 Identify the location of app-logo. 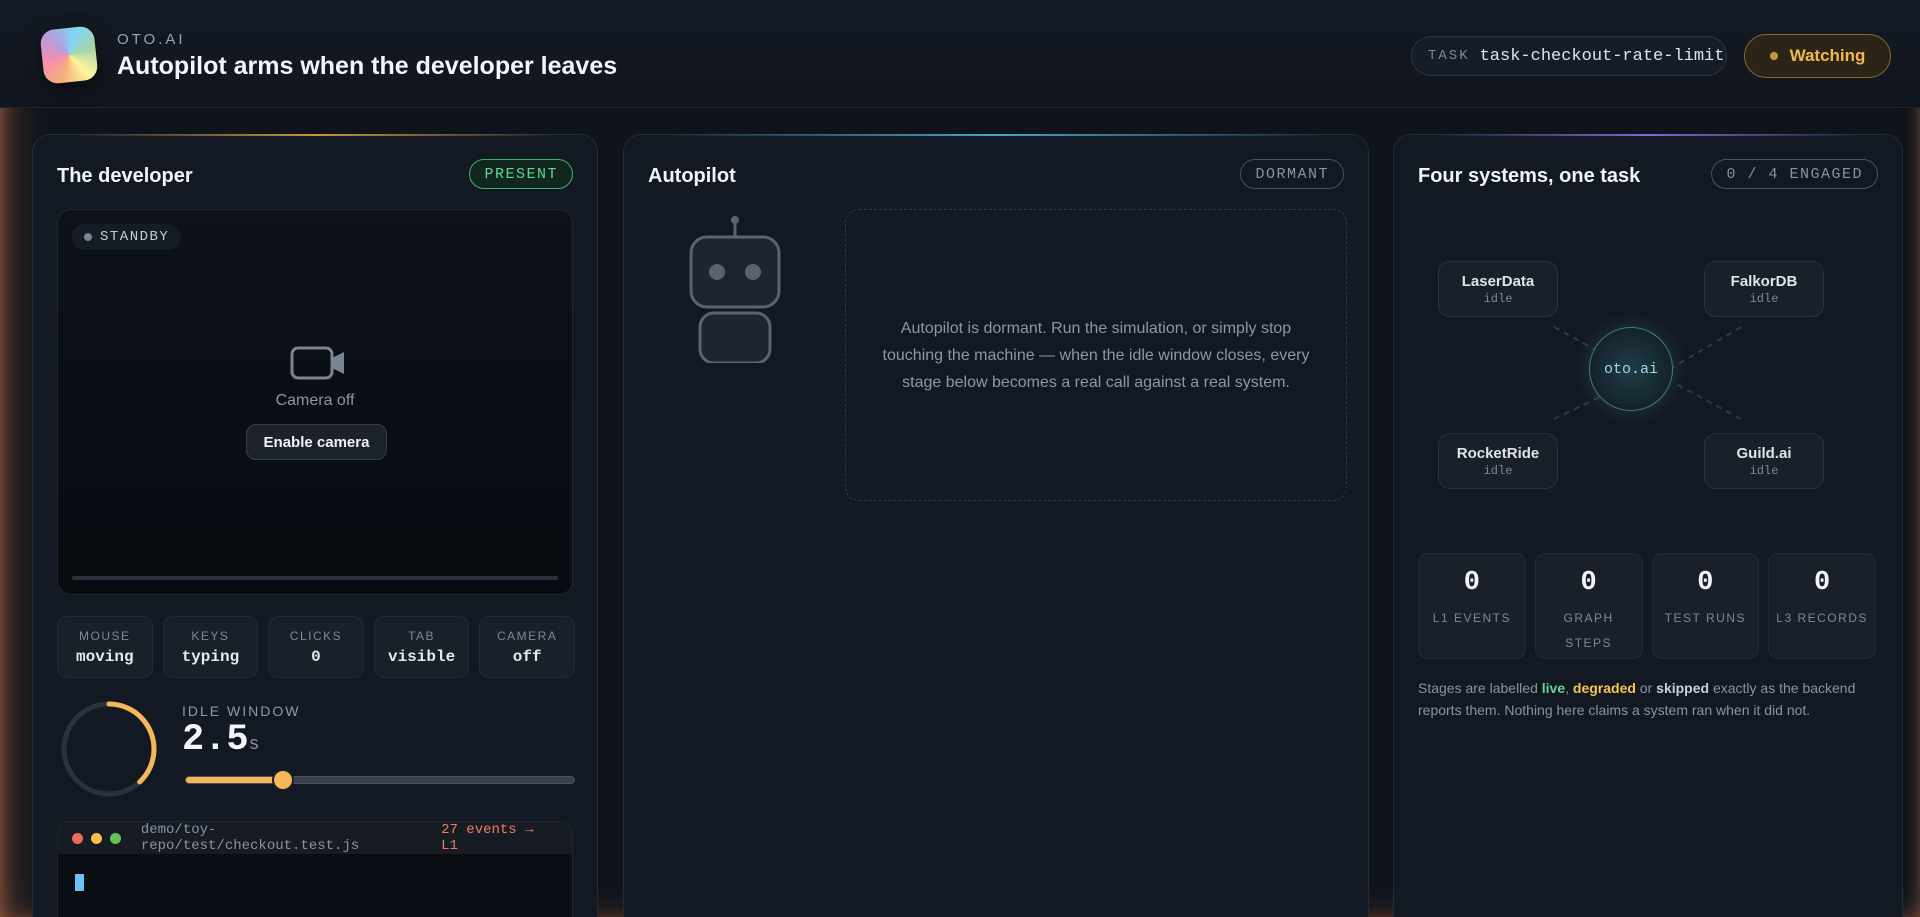
(69, 55).